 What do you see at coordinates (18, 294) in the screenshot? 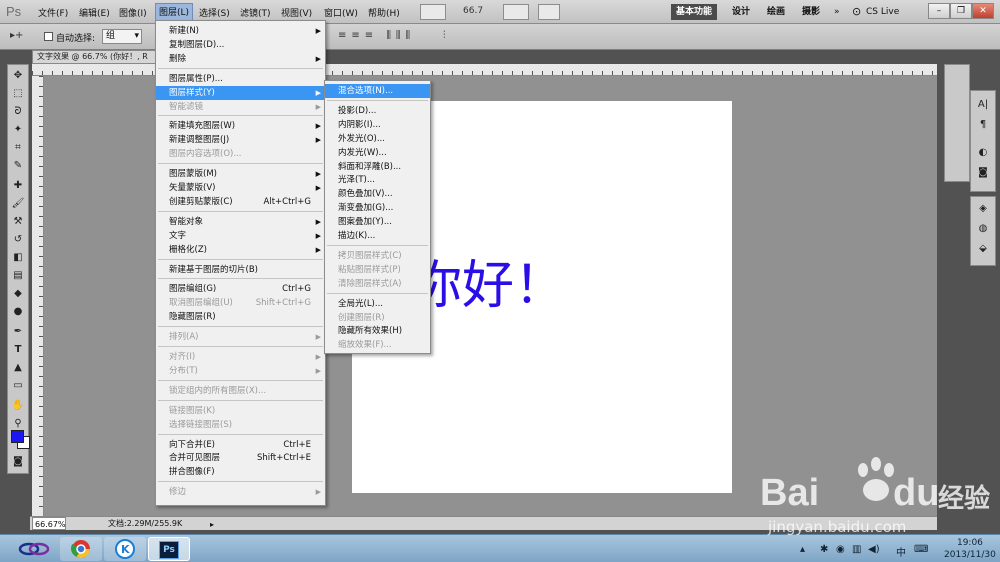
I see `blur-icon: ◆` at bounding box center [18, 294].